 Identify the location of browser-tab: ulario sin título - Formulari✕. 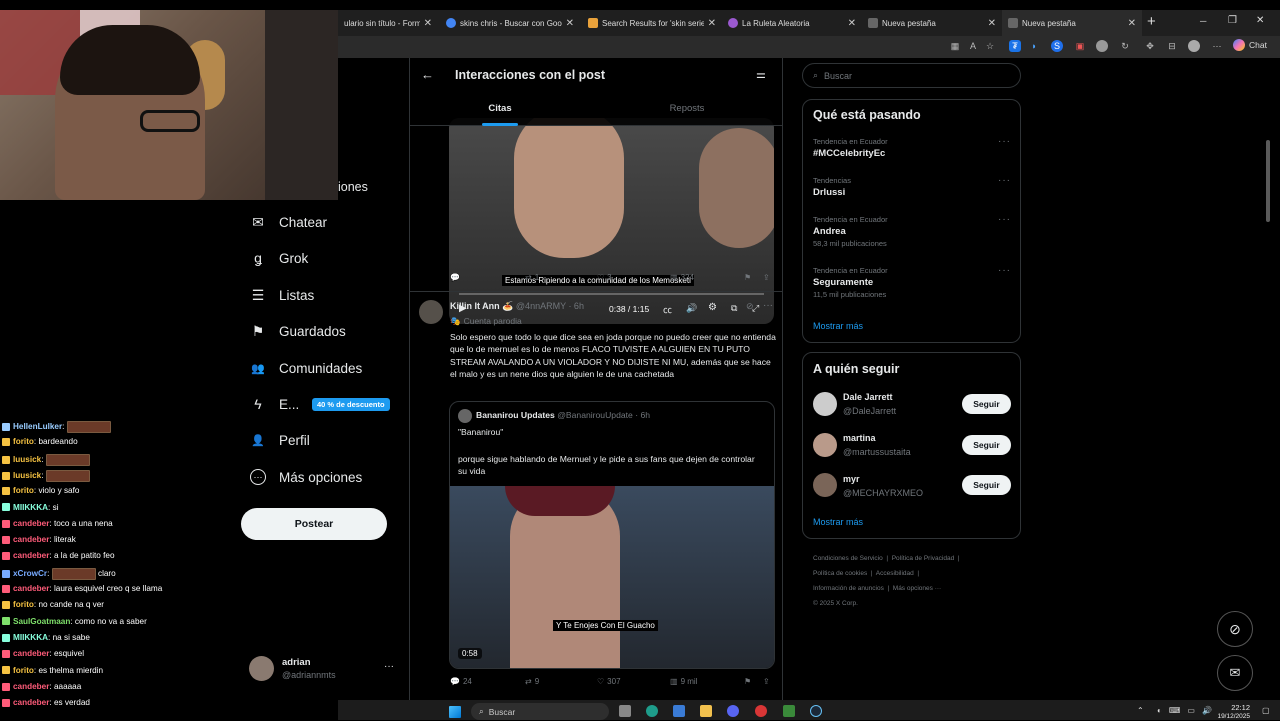
(388, 23).